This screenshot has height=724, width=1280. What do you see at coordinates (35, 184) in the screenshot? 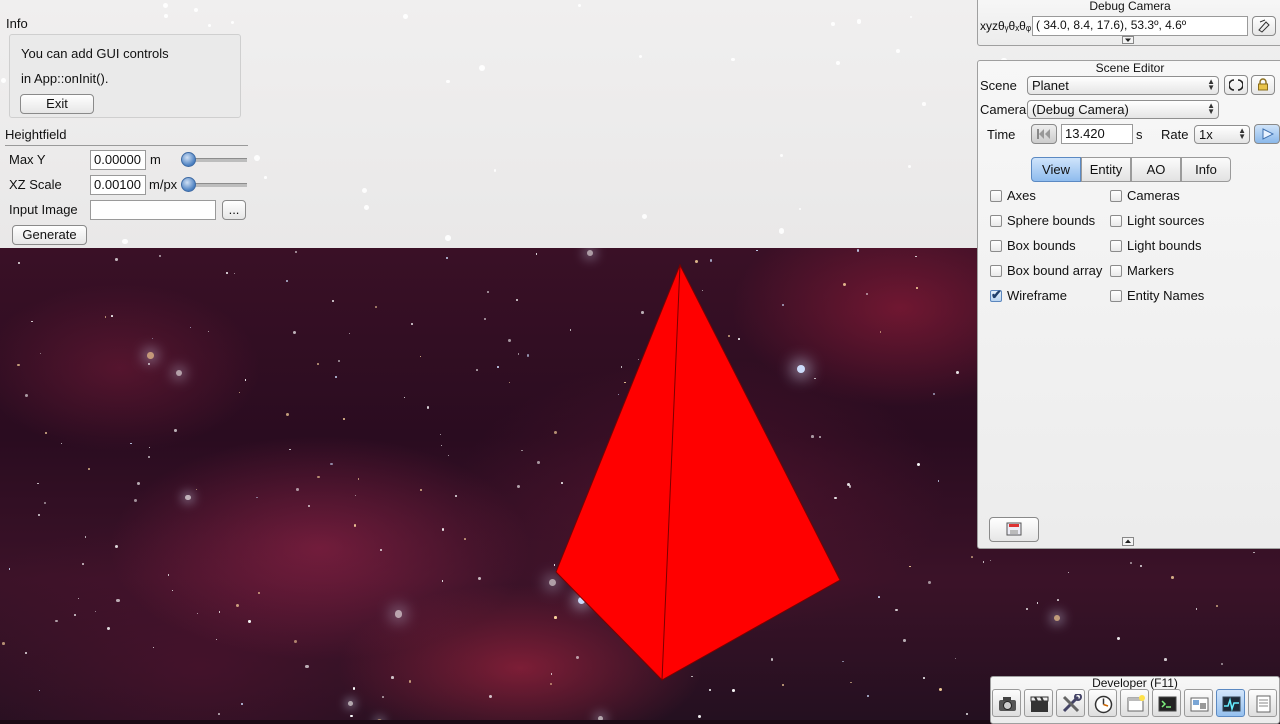
I see `xz-scale-label: XZ Scale` at bounding box center [35, 184].